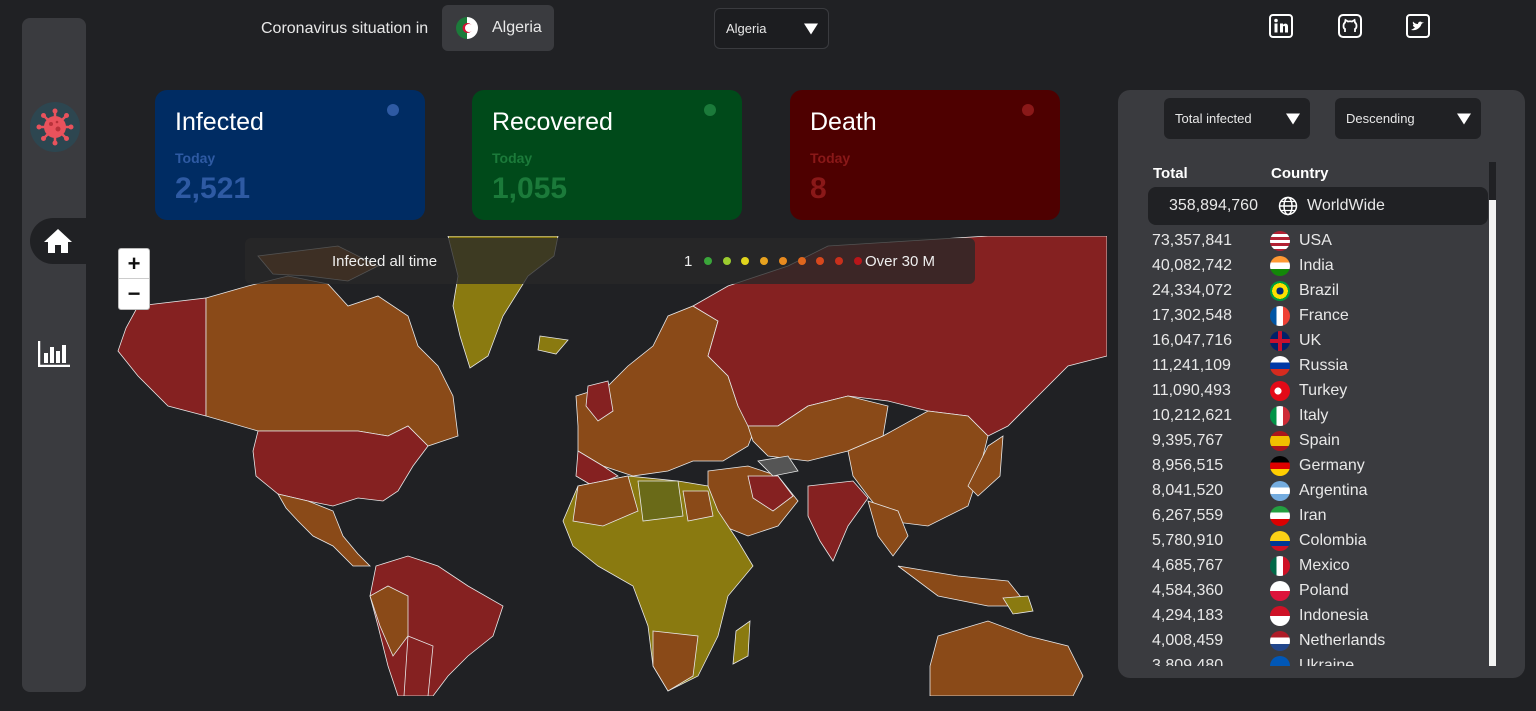 The image size is (1536, 711). What do you see at coordinates (1419, 27) in the screenshot?
I see `twitter-icon` at bounding box center [1419, 27].